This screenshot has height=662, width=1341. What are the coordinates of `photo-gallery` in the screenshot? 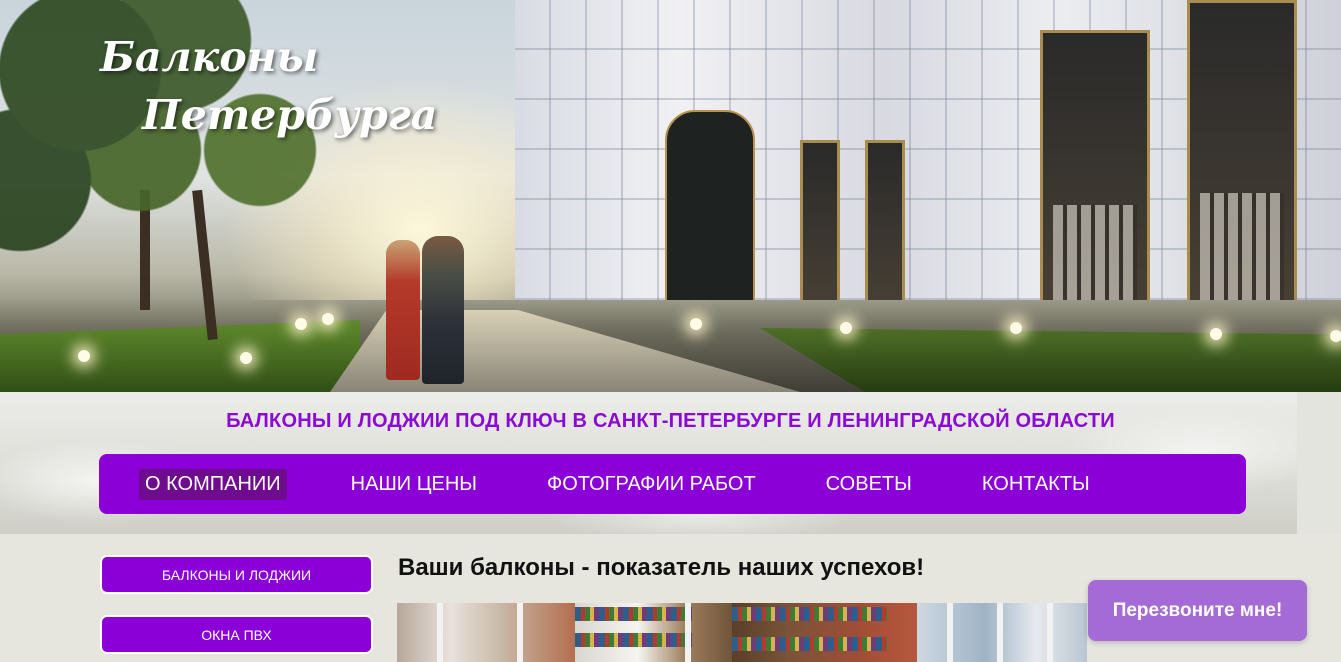 It's located at (742, 632).